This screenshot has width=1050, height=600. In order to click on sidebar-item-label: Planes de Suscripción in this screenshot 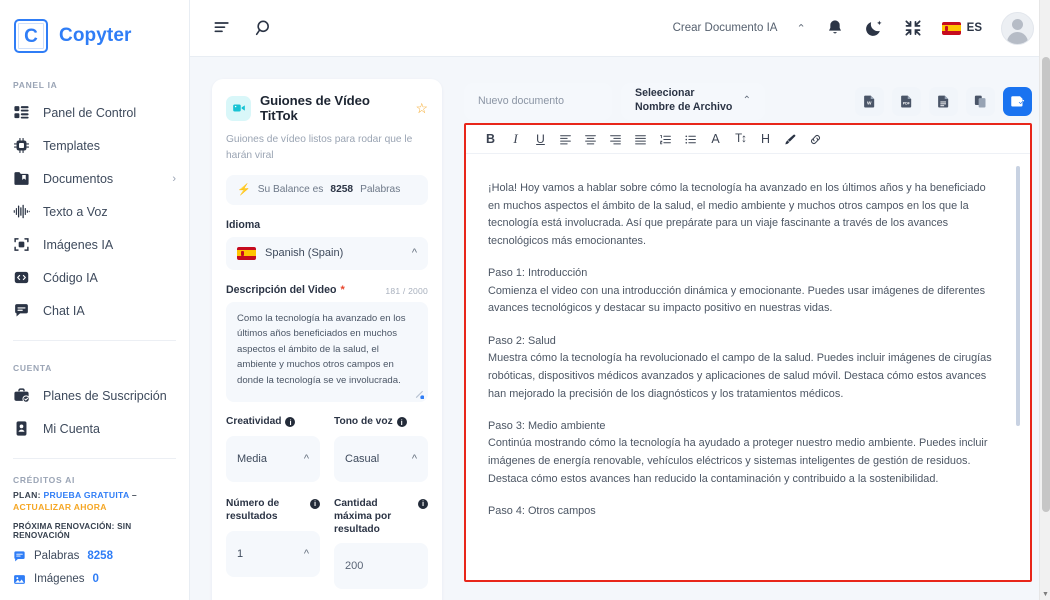, I will do `click(105, 395)`.